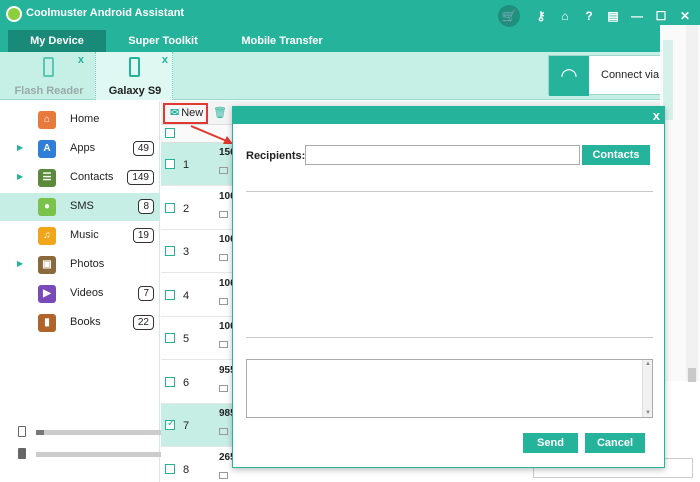 The image size is (700, 482). I want to click on count-badge: 149, so click(140, 177).